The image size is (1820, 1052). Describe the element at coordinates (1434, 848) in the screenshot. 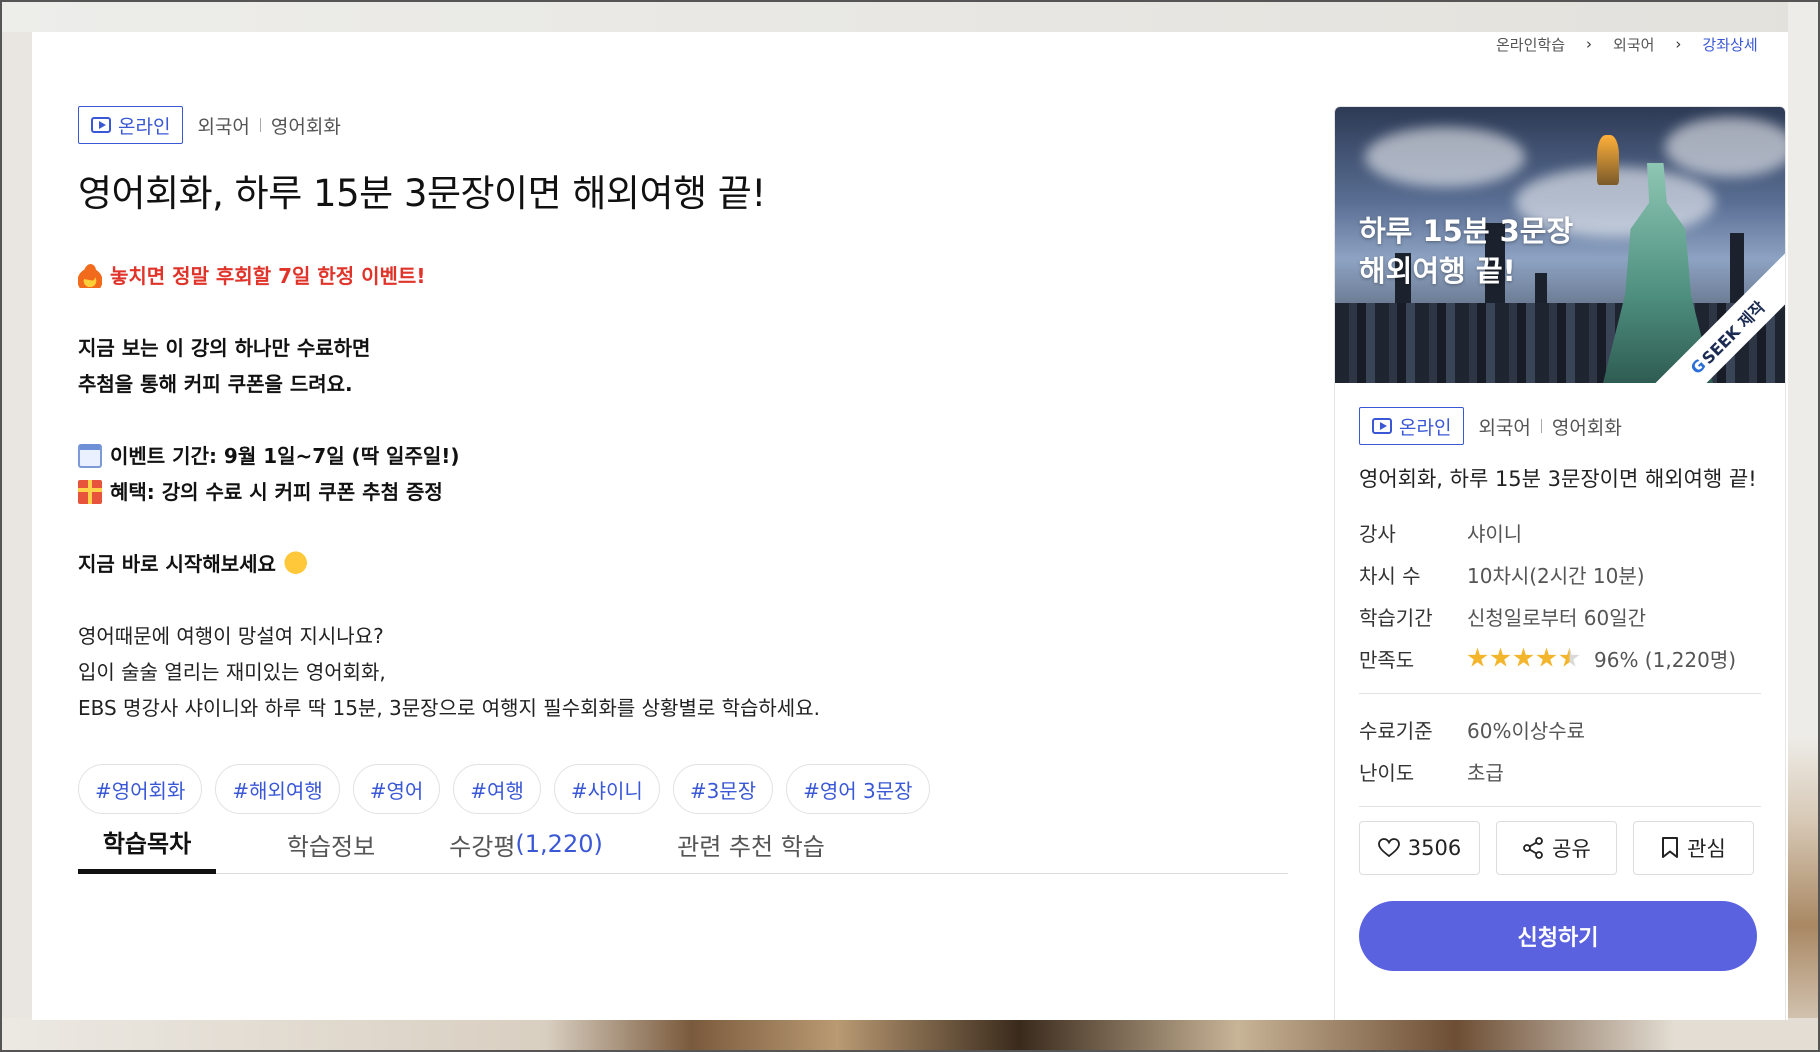

I see `like-count: 3506` at that location.